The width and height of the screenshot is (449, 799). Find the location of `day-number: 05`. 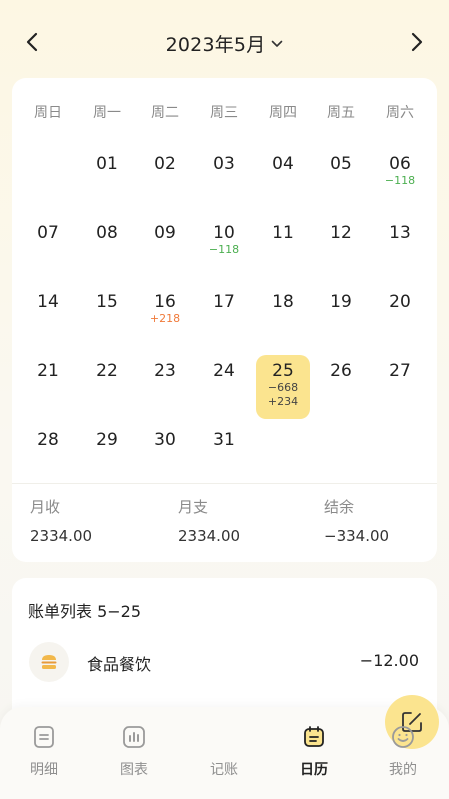

day-number: 05 is located at coordinates (341, 164).